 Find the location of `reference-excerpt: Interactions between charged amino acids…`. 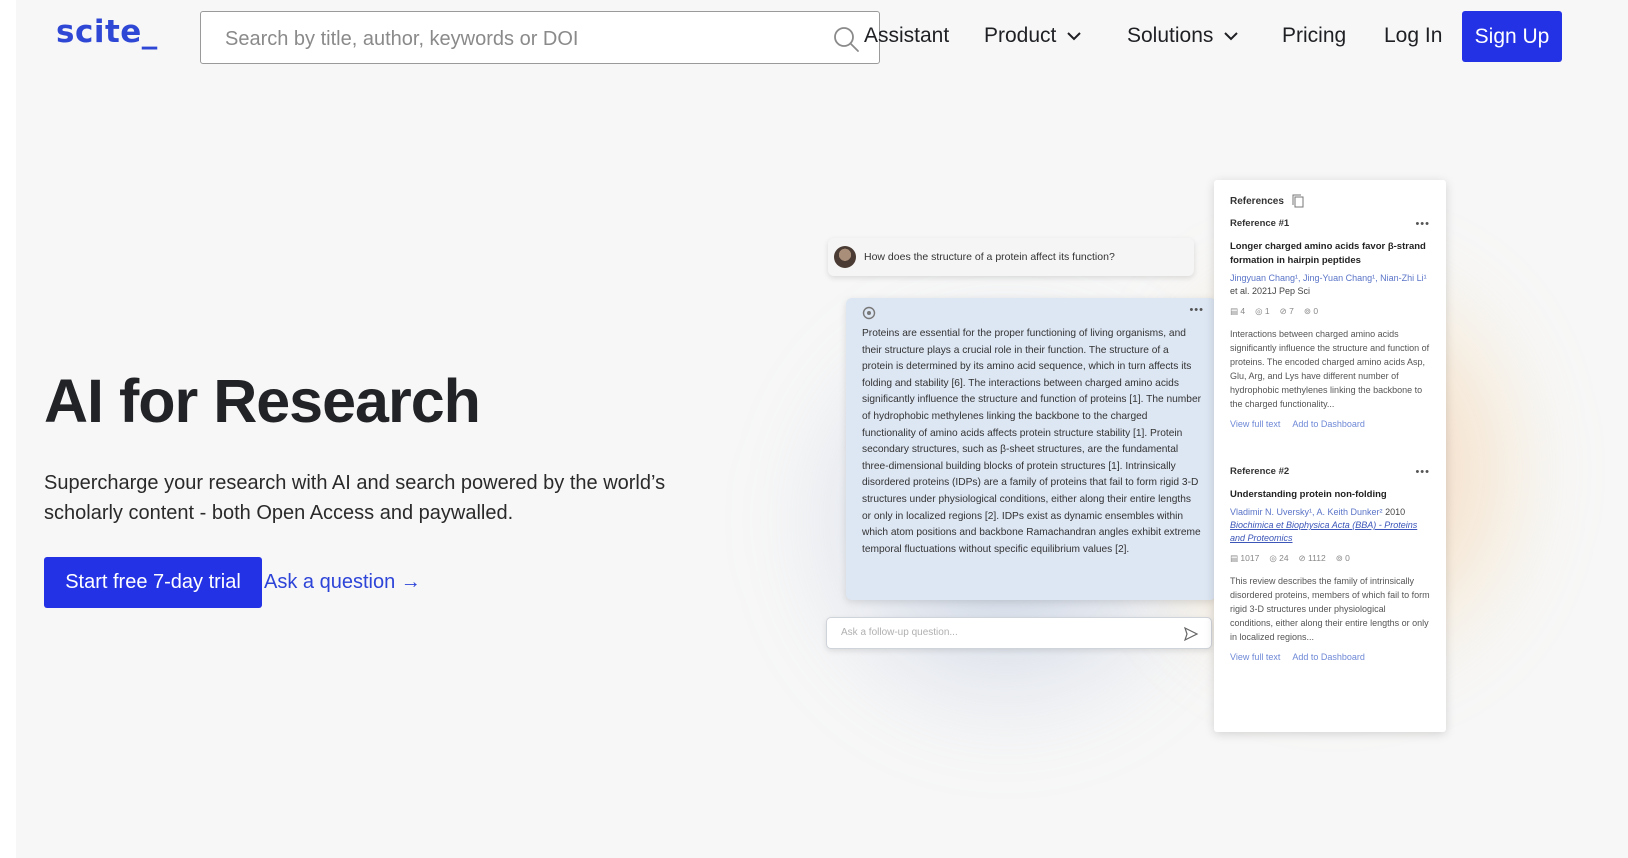

reference-excerpt: Interactions between charged amino acids… is located at coordinates (1330, 369).